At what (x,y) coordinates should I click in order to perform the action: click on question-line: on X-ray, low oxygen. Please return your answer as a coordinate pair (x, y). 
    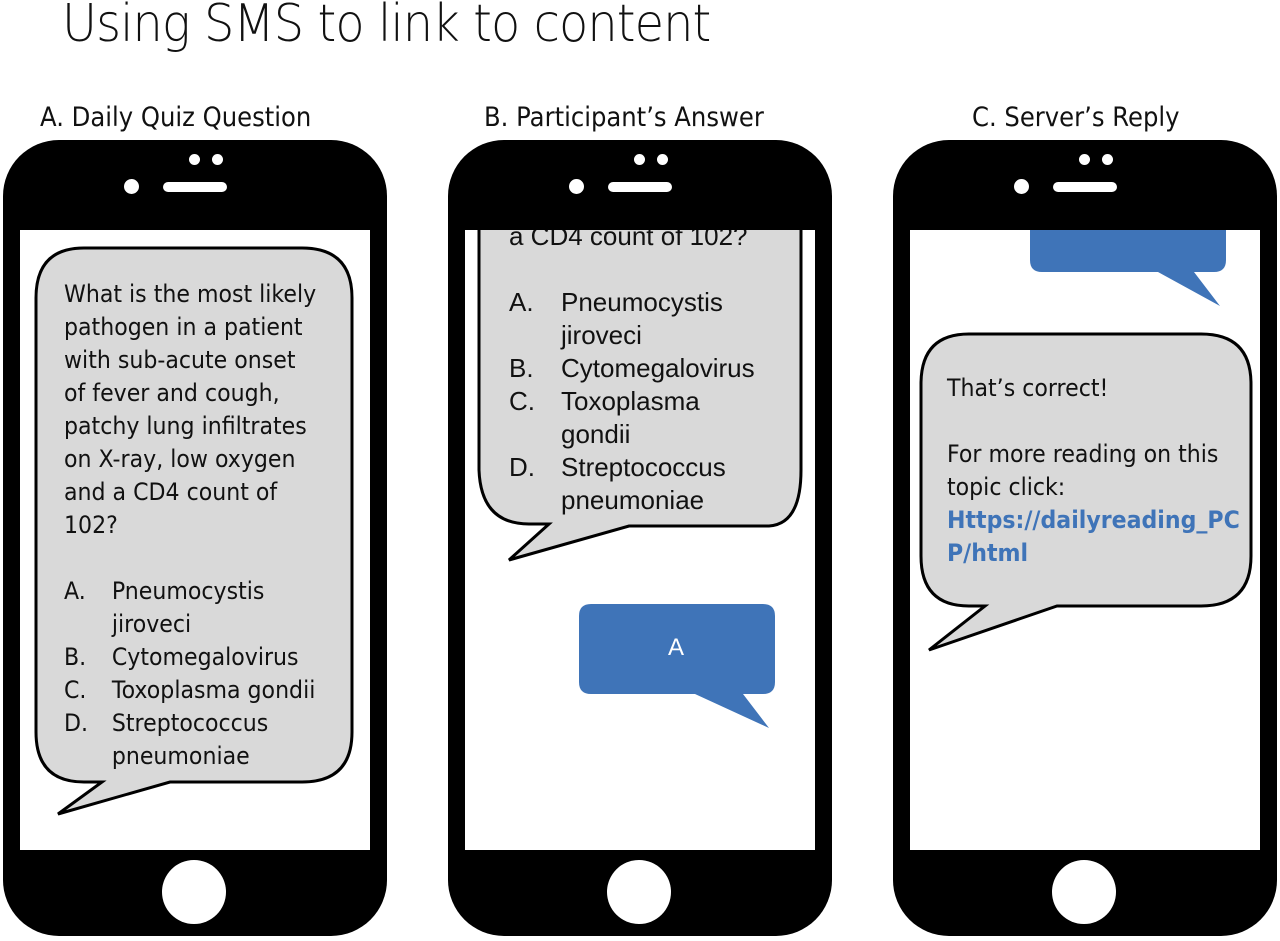
    Looking at the image, I should click on (180, 459).